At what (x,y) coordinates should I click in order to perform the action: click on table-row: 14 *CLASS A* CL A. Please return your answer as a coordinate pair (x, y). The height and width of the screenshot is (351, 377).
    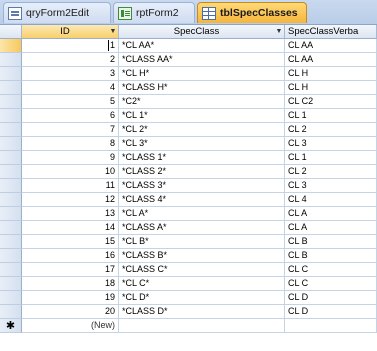
    Looking at the image, I should click on (199, 228).